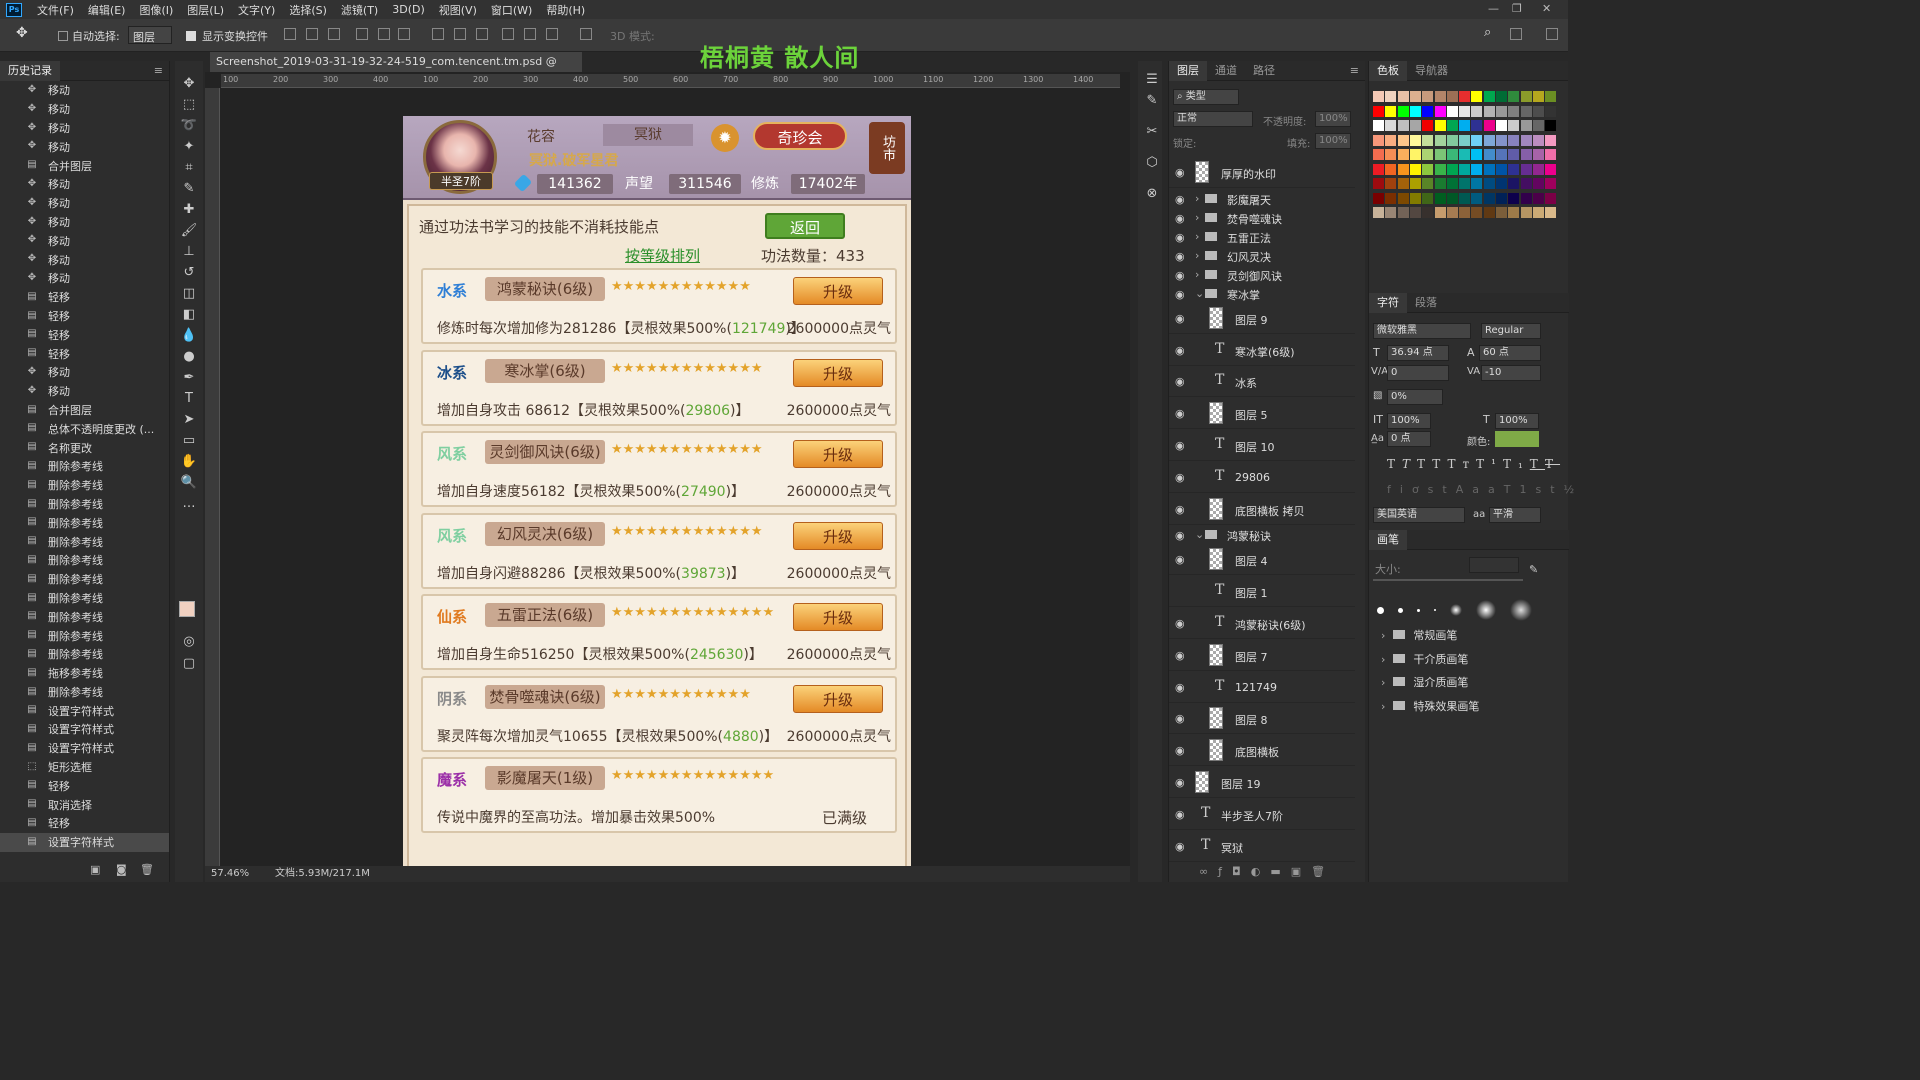 This screenshot has height=1080, width=1920. I want to click on tab-brushes: 画笔, so click(1388, 539).